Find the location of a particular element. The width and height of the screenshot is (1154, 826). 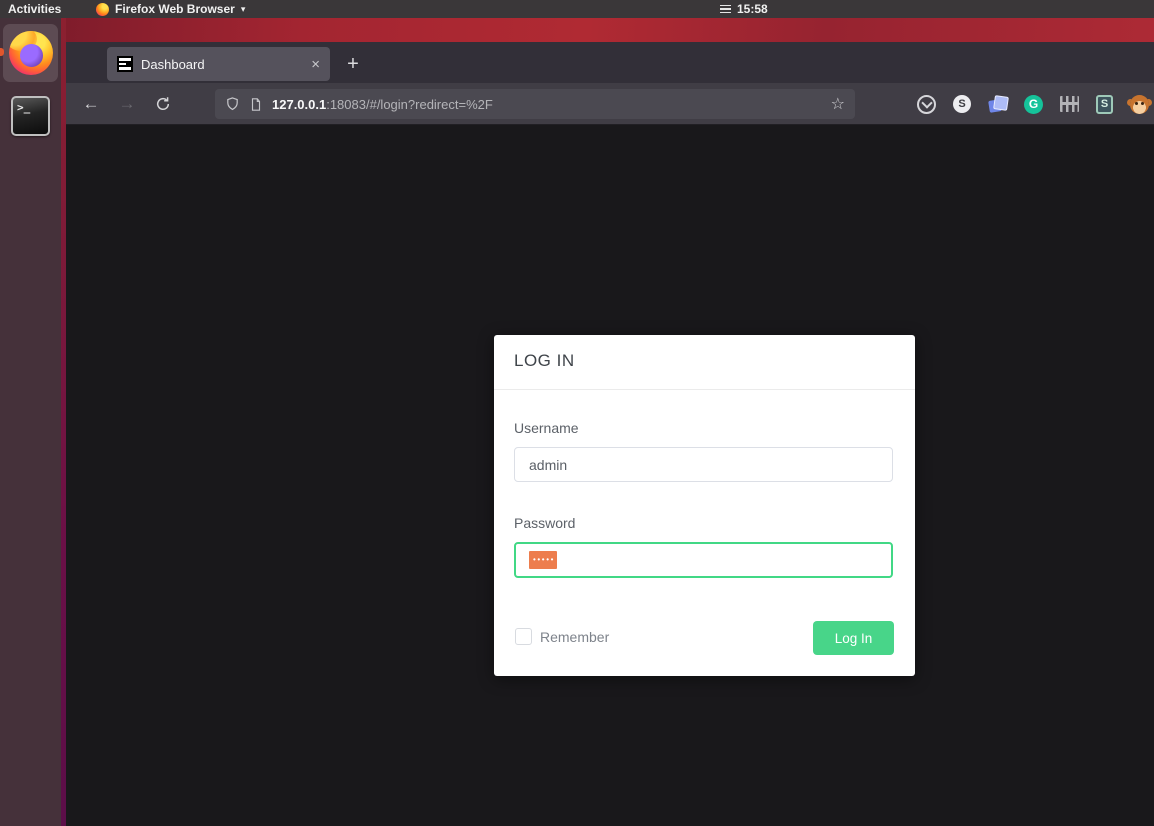

url-path: :18083/#/login?redirect=%2F is located at coordinates (409, 104).